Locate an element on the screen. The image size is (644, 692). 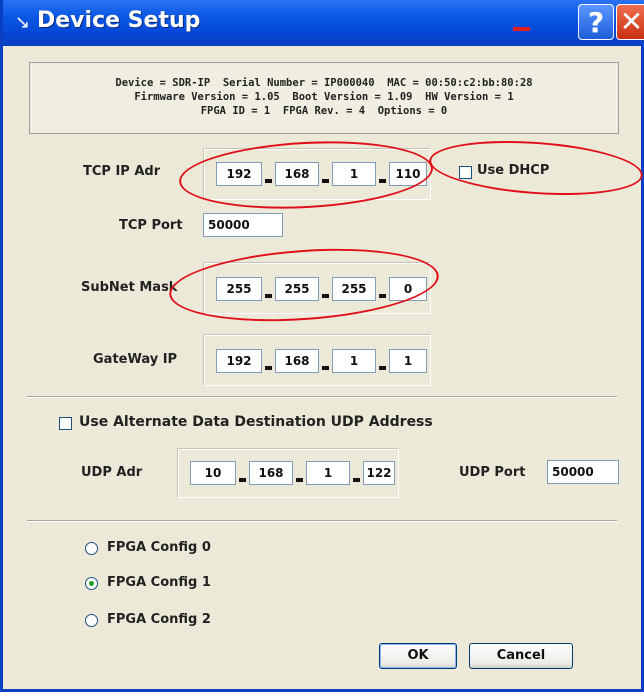
udp-octet-1: 10 is located at coordinates (213, 473).